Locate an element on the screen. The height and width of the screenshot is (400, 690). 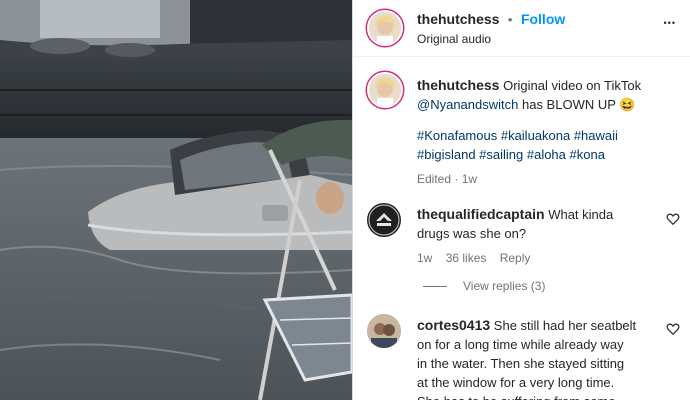
caption-meta: Edited · 1w is located at coordinates (447, 179).